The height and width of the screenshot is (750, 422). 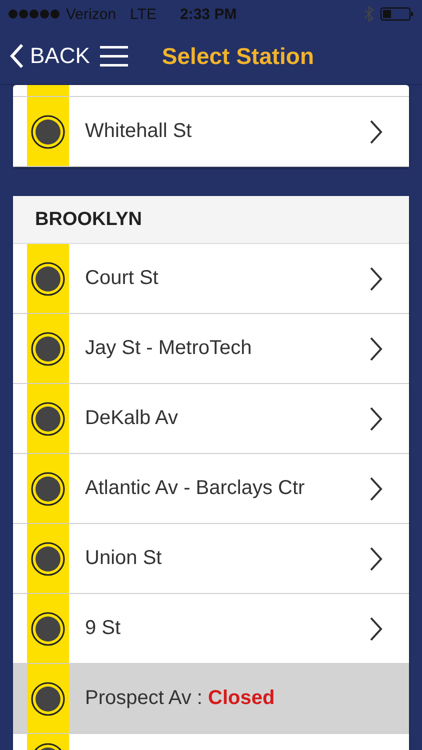 What do you see at coordinates (124, 558) in the screenshot?
I see `station-name: Union St` at bounding box center [124, 558].